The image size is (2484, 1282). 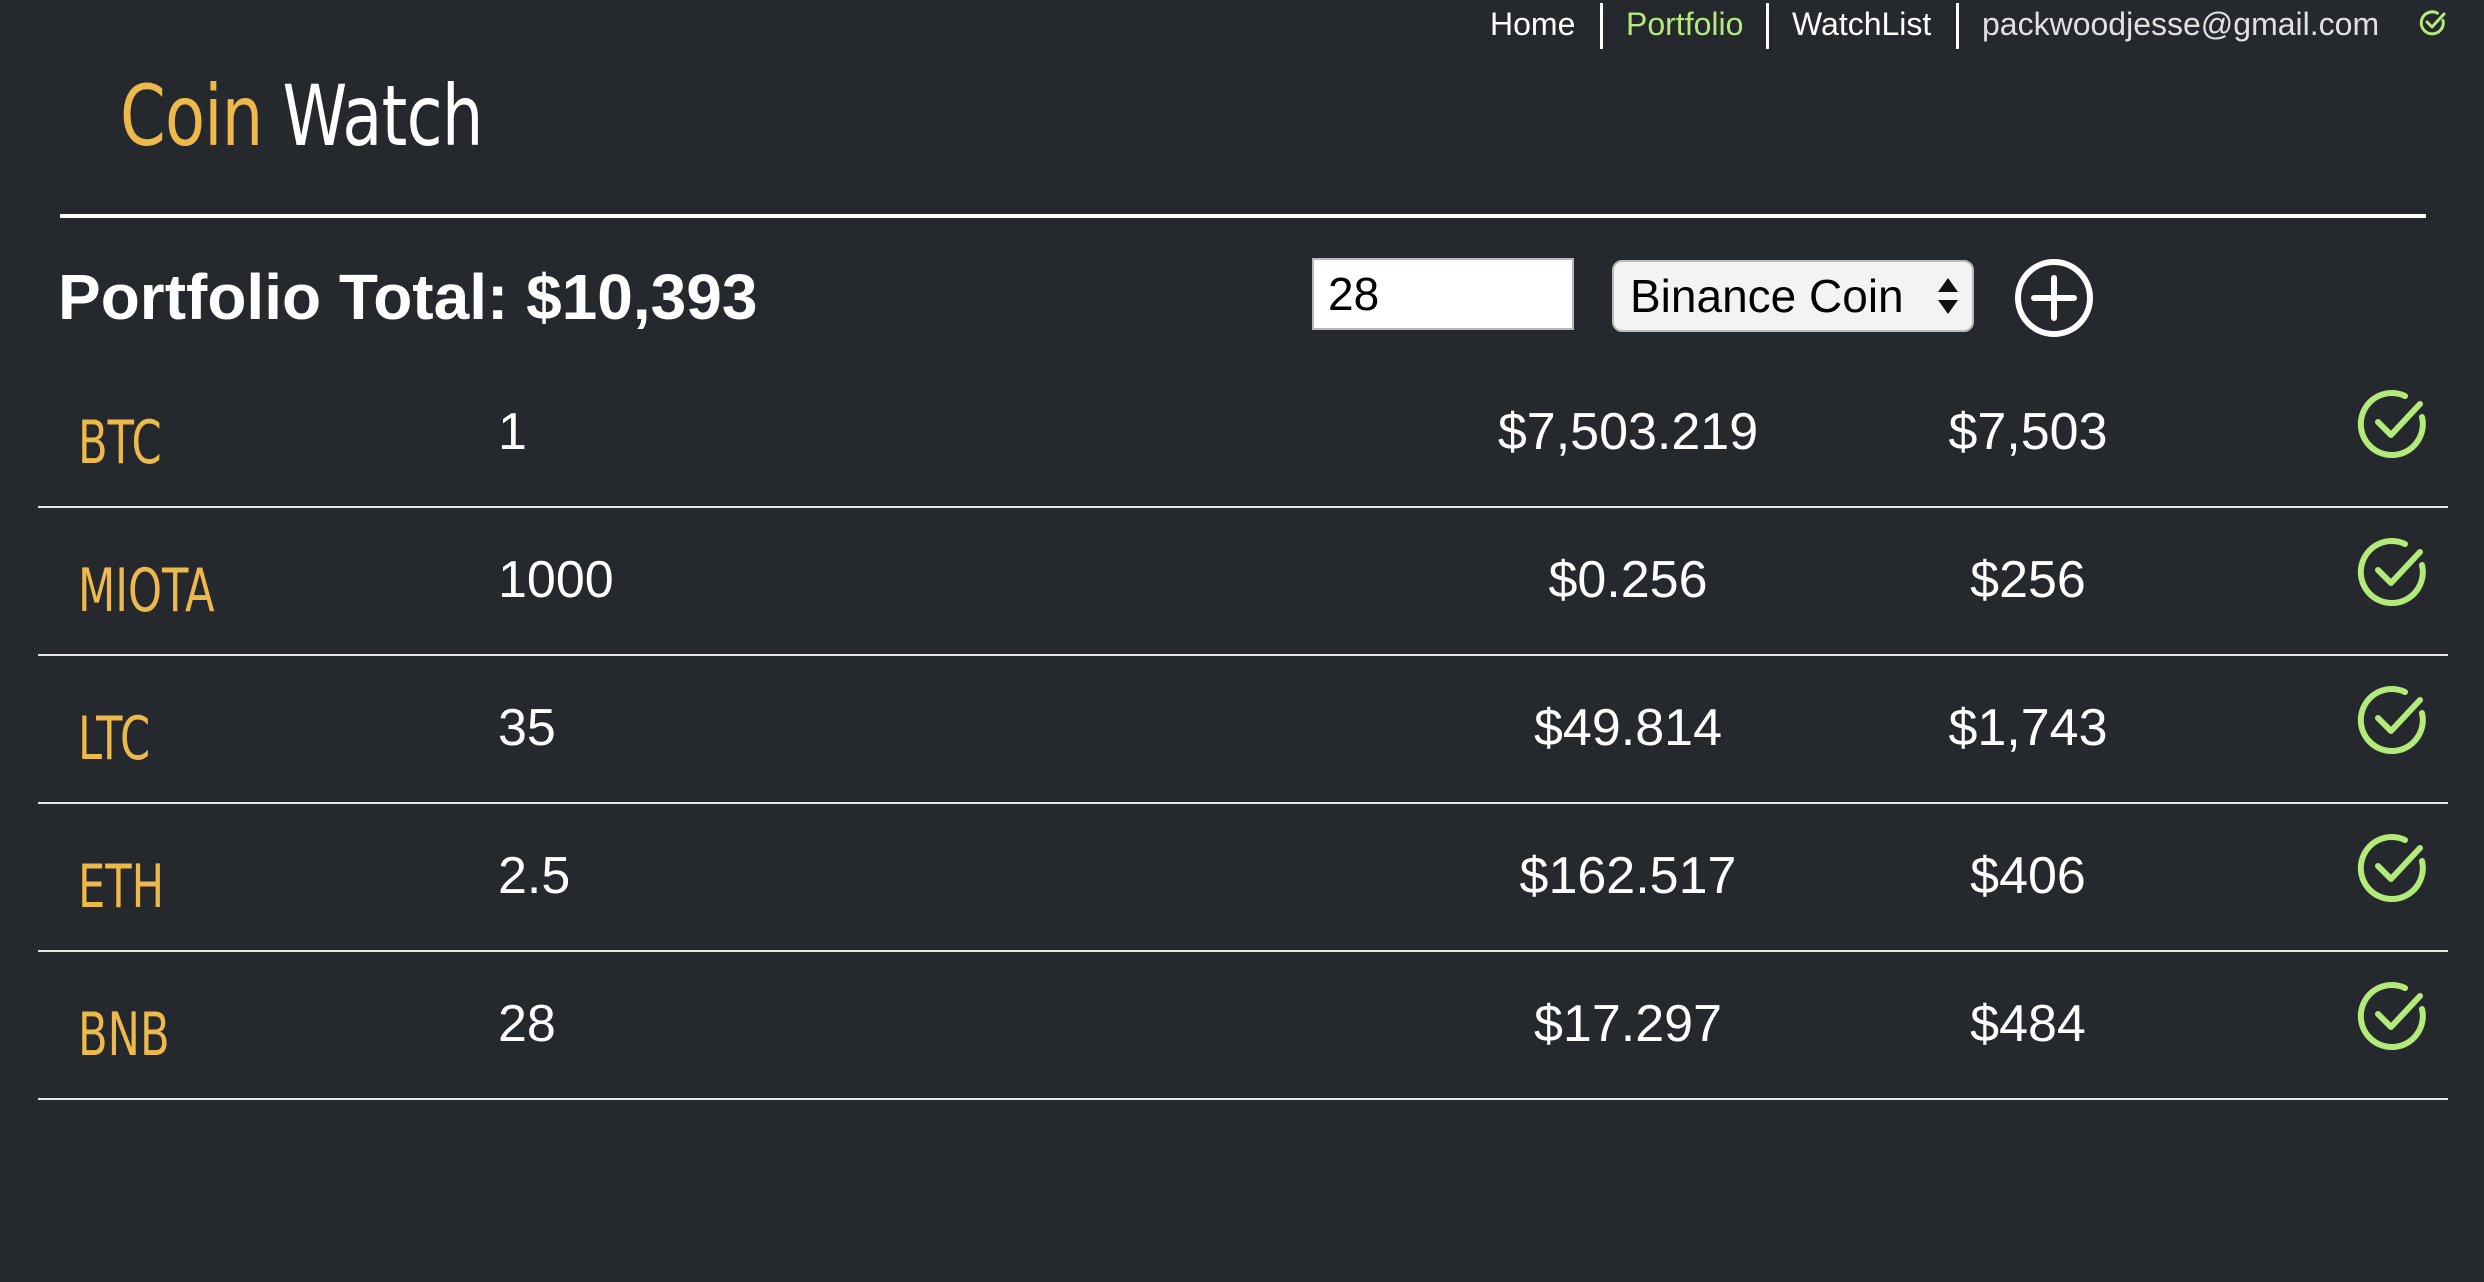 What do you see at coordinates (1443, 294) in the screenshot?
I see `quantity-input` at bounding box center [1443, 294].